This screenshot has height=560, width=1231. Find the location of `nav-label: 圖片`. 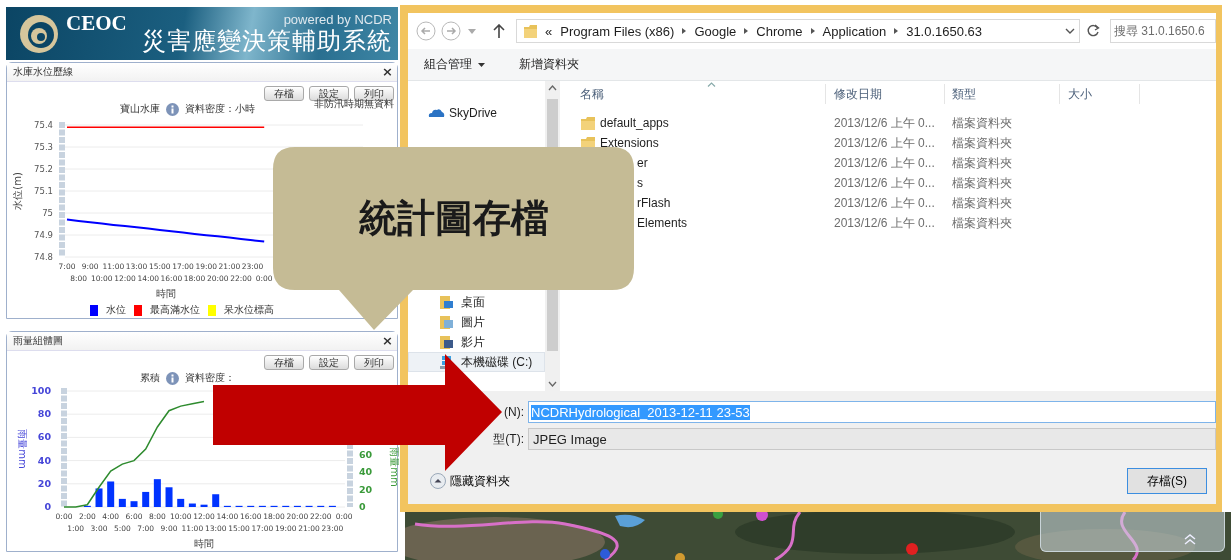

nav-label: 圖片 is located at coordinates (473, 322).